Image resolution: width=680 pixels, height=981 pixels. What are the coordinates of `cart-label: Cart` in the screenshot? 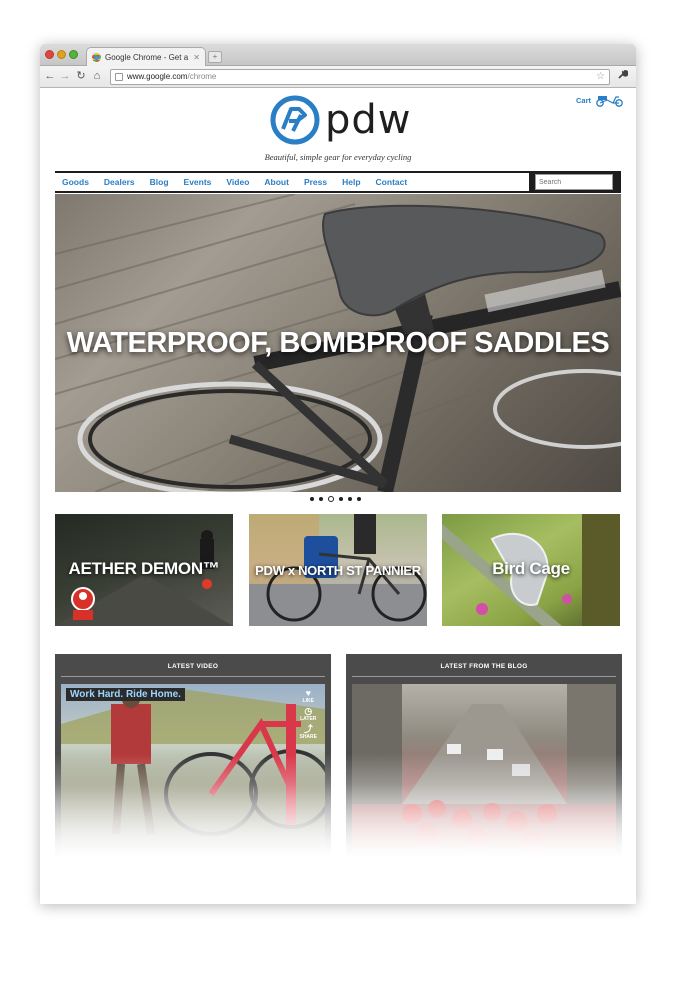 It's located at (584, 100).